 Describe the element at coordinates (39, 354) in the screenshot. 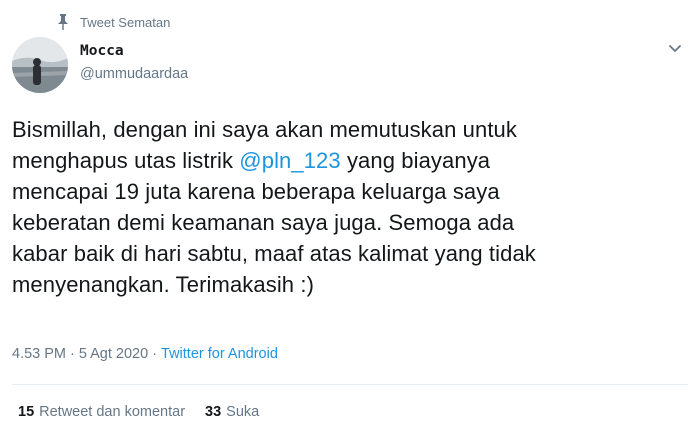

I see `tweet-time: 4.53 PM` at that location.